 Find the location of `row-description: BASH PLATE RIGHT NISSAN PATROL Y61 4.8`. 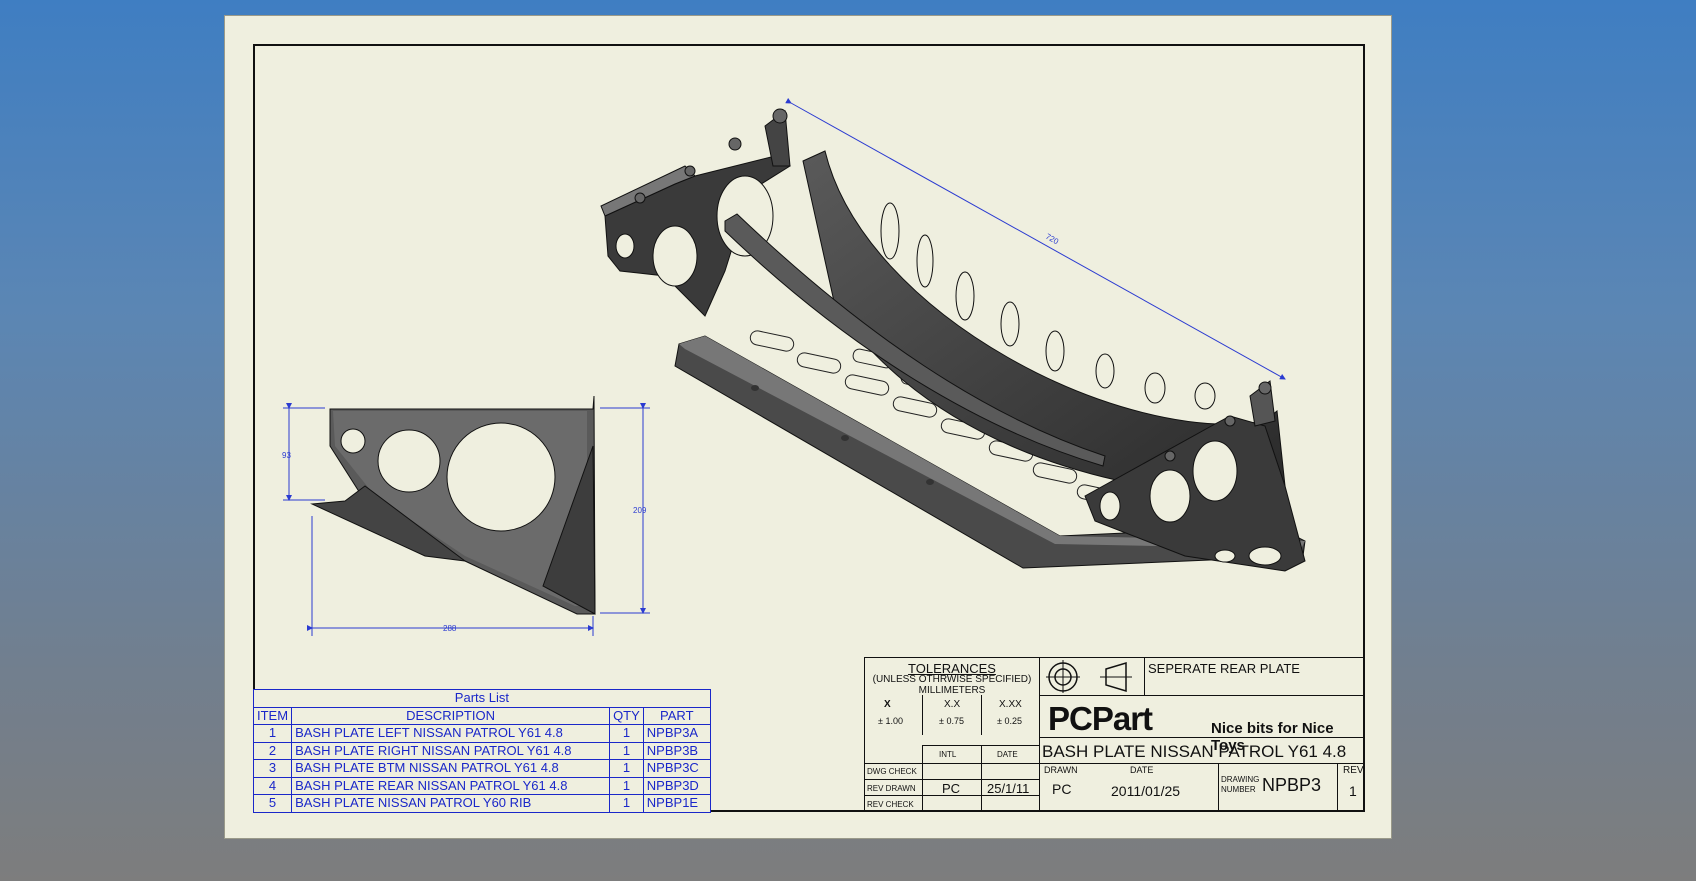

row-description: BASH PLATE RIGHT NISSAN PATROL Y61 4.8 is located at coordinates (451, 750).